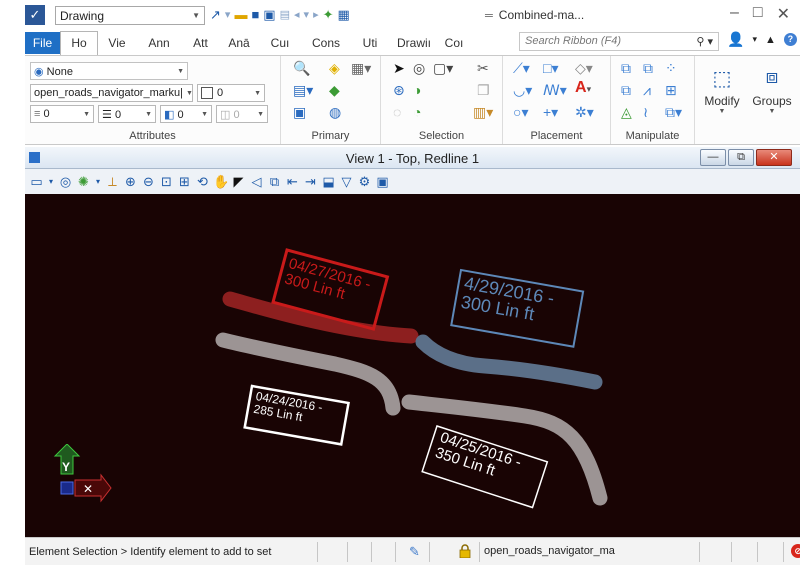  Describe the element at coordinates (35, 15) in the screenshot. I see `app-logo-icon: ✓` at that location.